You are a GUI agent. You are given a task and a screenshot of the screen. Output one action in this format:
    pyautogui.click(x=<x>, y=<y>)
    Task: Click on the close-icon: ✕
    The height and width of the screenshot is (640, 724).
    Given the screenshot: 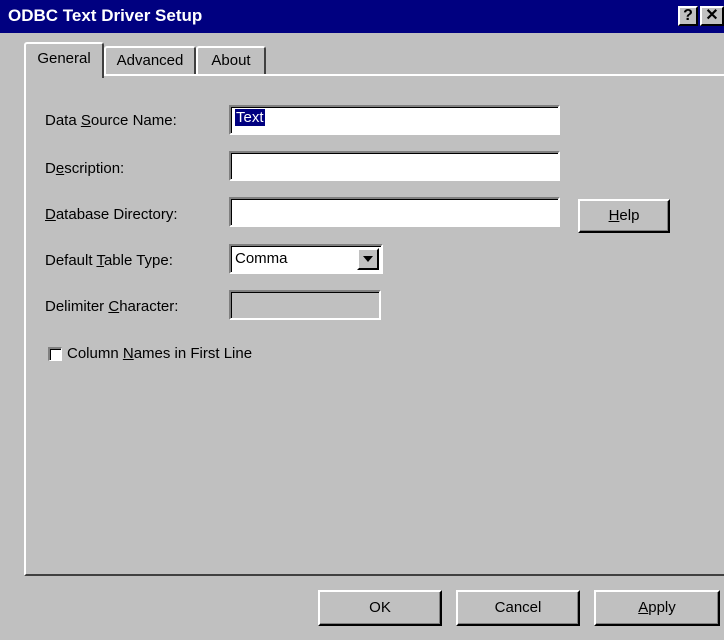 What is the action you would take?
    pyautogui.click(x=712, y=15)
    